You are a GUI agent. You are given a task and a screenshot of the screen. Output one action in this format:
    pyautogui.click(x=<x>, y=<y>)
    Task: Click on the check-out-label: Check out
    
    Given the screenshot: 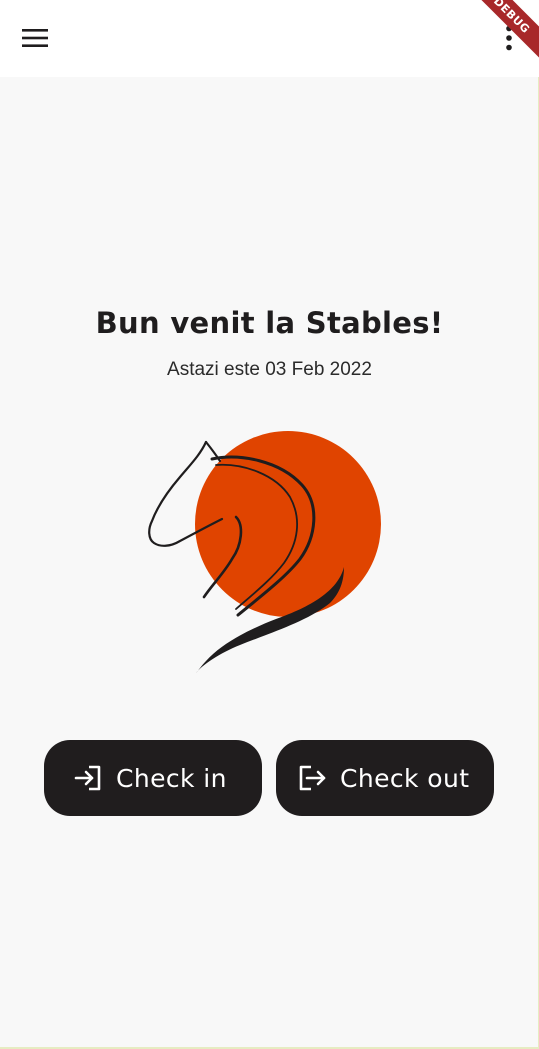 What is the action you would take?
    pyautogui.click(x=405, y=778)
    